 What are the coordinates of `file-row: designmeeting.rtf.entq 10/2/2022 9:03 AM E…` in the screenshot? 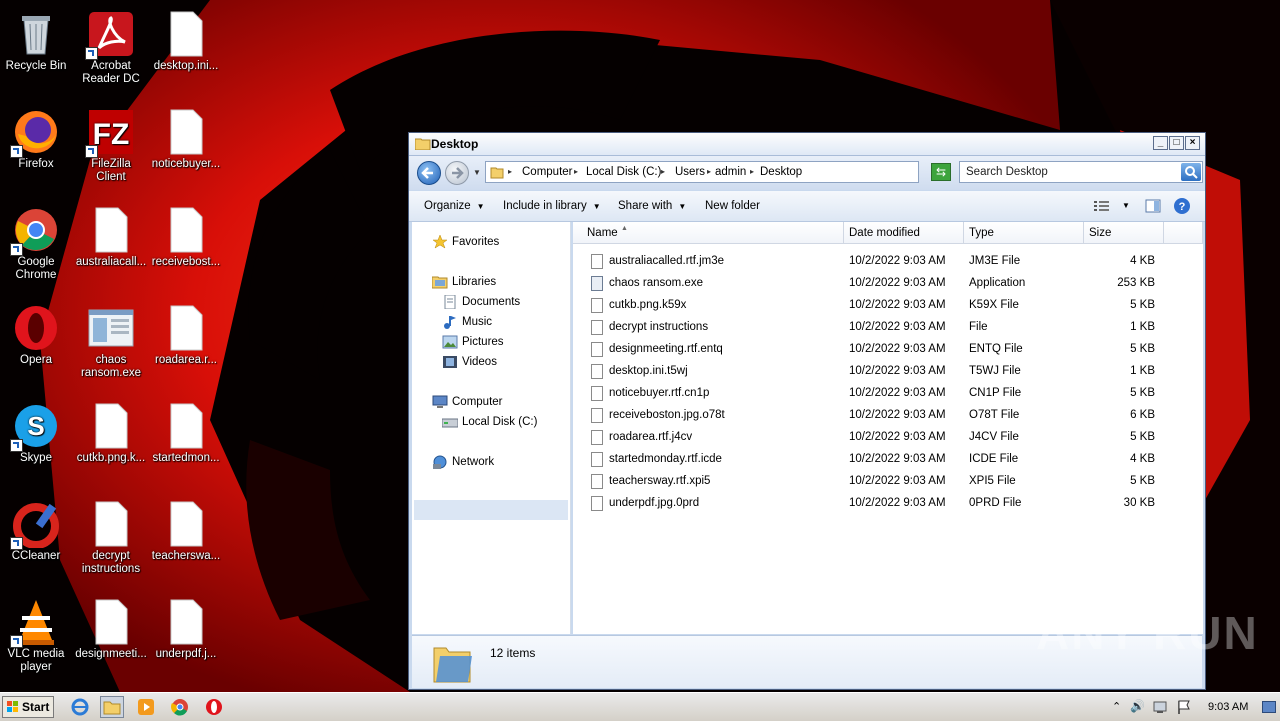 It's located at (883, 350).